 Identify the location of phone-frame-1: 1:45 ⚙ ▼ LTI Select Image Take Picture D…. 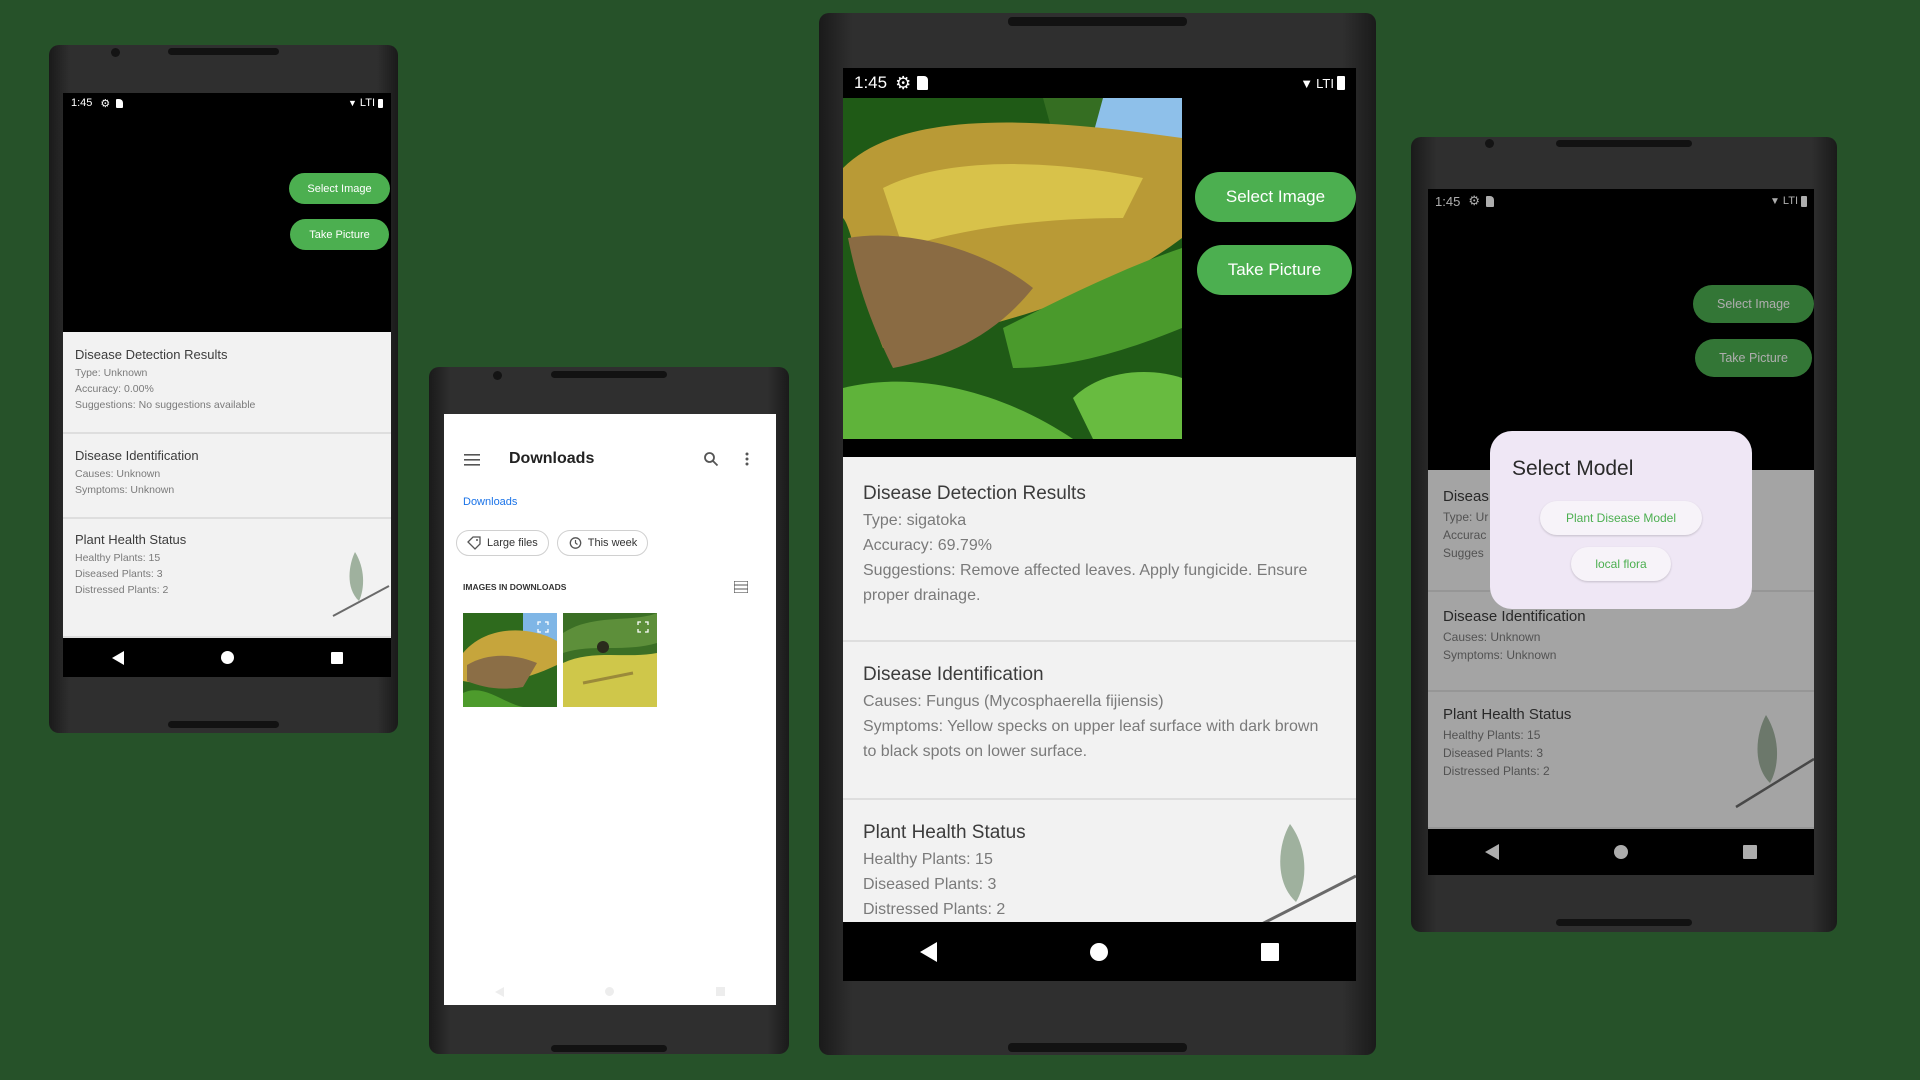
(223, 389).